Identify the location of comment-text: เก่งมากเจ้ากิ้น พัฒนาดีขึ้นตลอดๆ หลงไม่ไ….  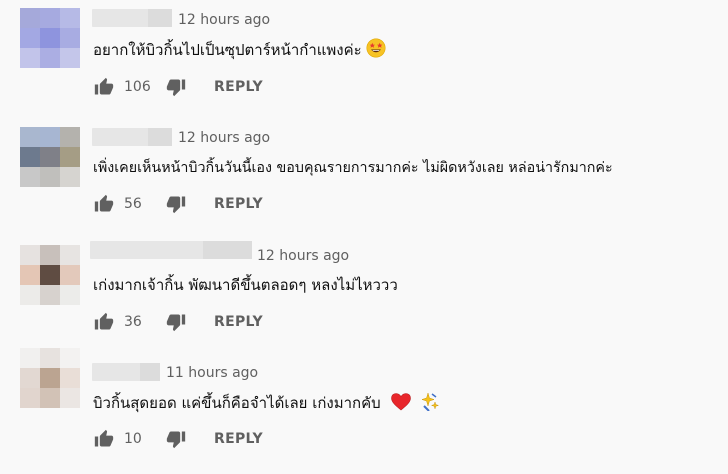
(245, 285).